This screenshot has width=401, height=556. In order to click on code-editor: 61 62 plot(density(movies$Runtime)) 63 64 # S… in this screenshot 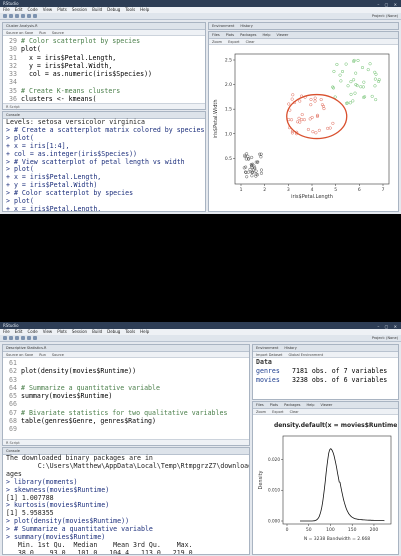, I will do `click(126, 396)`.